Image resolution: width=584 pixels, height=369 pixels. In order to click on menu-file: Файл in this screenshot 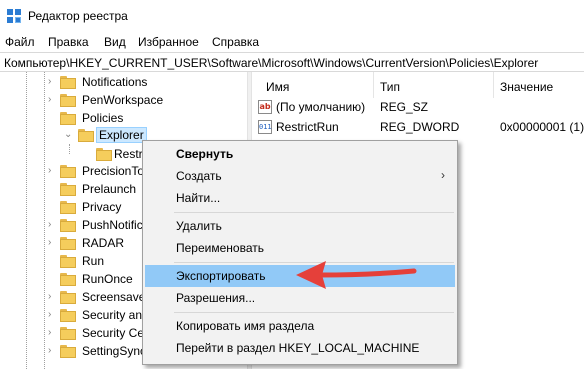, I will do `click(20, 42)`.